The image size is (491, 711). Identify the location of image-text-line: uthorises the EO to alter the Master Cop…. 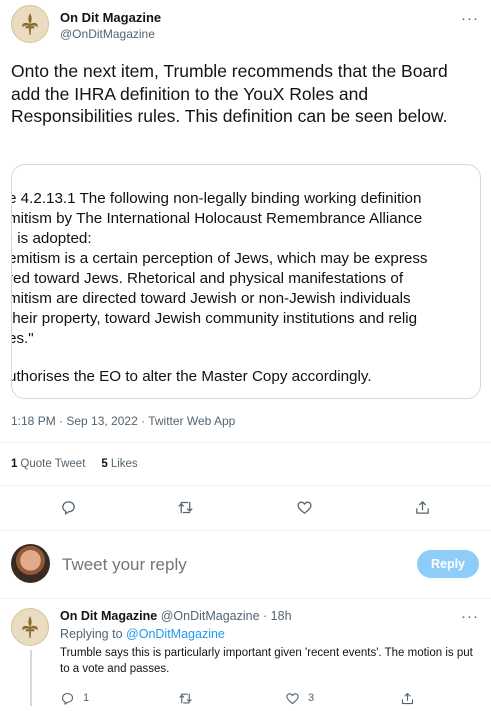
(191, 376).